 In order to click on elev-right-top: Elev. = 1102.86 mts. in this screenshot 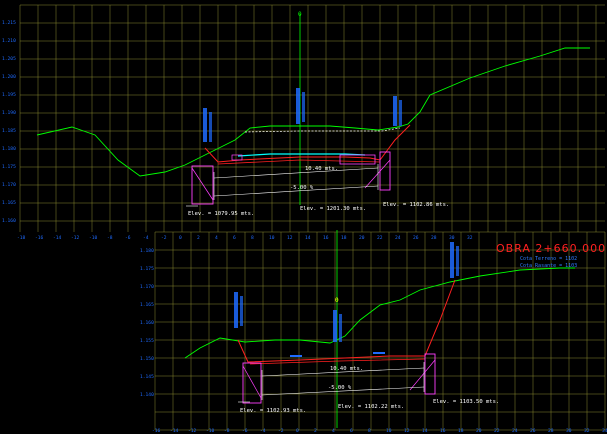, I will do `click(416, 205)`.